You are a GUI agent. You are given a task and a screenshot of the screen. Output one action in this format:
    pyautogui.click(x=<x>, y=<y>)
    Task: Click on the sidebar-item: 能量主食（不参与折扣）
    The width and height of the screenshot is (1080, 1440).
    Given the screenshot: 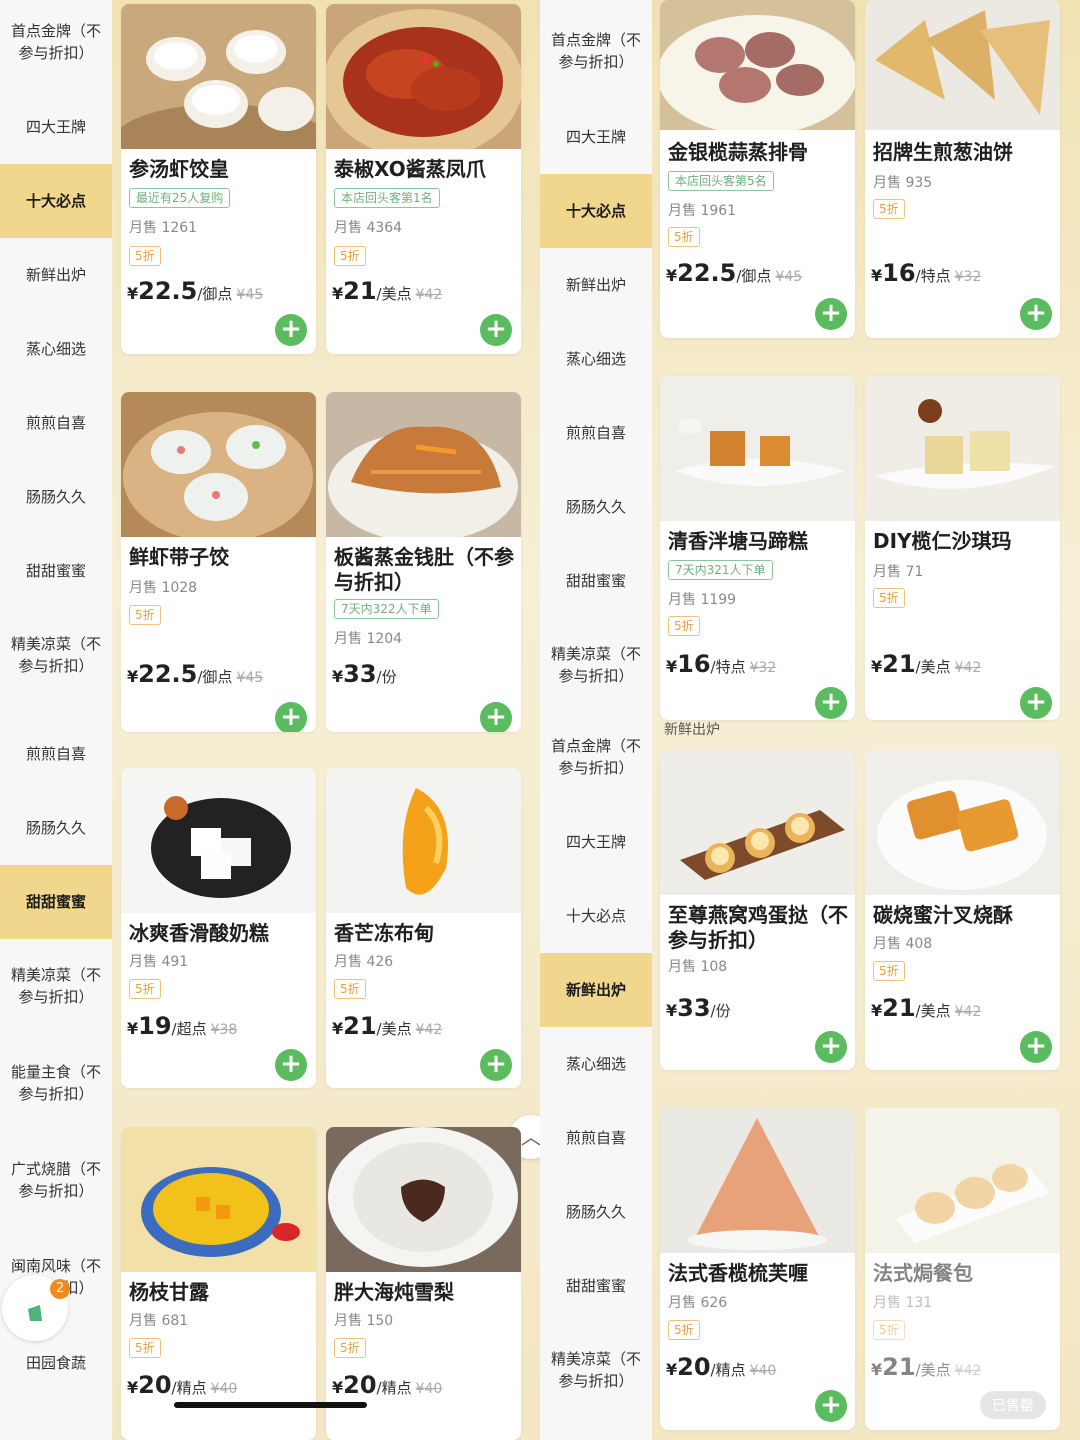 What is the action you would take?
    pyautogui.click(x=56, y=1083)
    